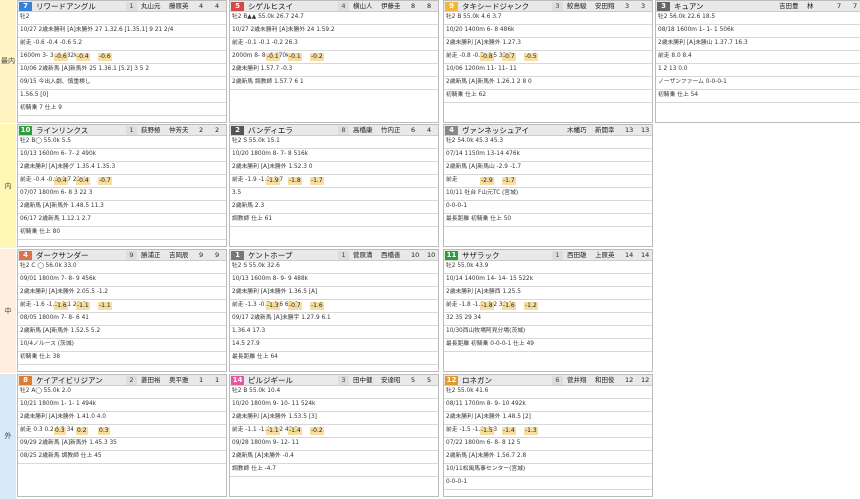  What do you see at coordinates (58, 154) in the screenshot?
I see `race-record-line: 10/13 1600m 6- 7- 2 490k` at bounding box center [58, 154].